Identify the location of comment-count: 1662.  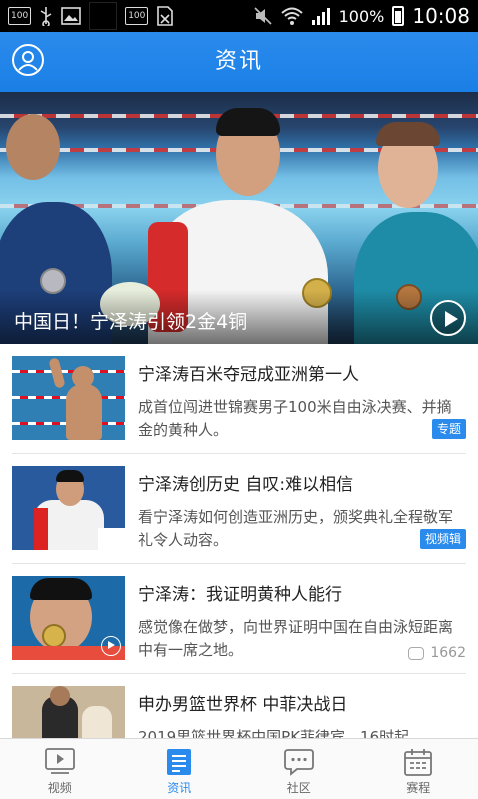
(437, 653).